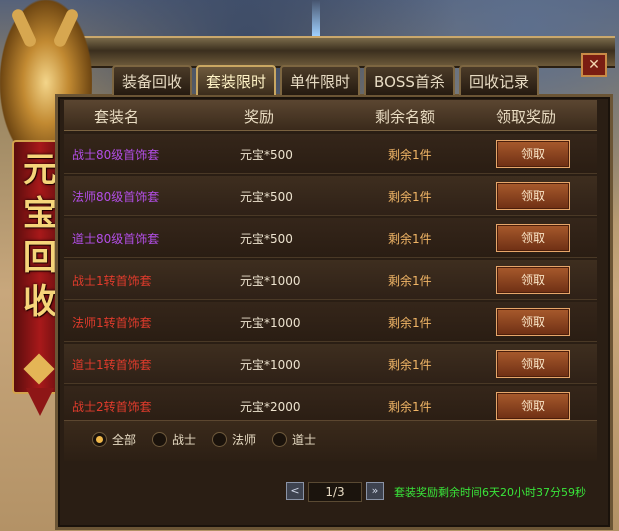 This screenshot has width=619, height=531. What do you see at coordinates (112, 281) in the screenshot?
I see `set-name: 战士1转首饰套` at bounding box center [112, 281].